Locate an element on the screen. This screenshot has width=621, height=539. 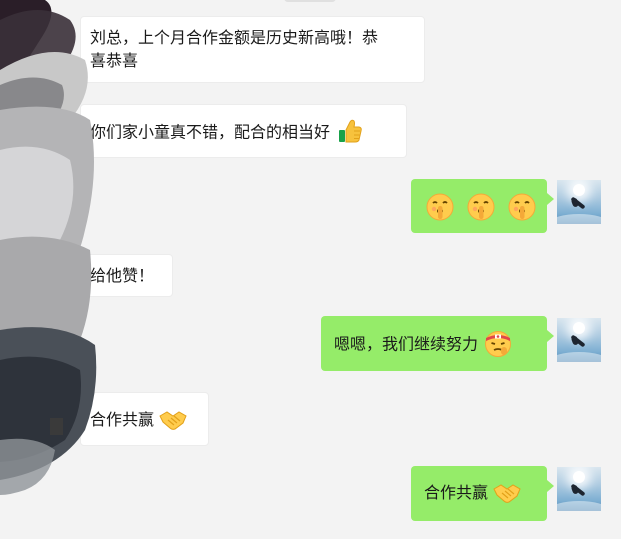
incoming-message-bubble: 刘总，上个月合作金额是历史新高哦！恭 喜恭喜 is located at coordinates (252, 49).